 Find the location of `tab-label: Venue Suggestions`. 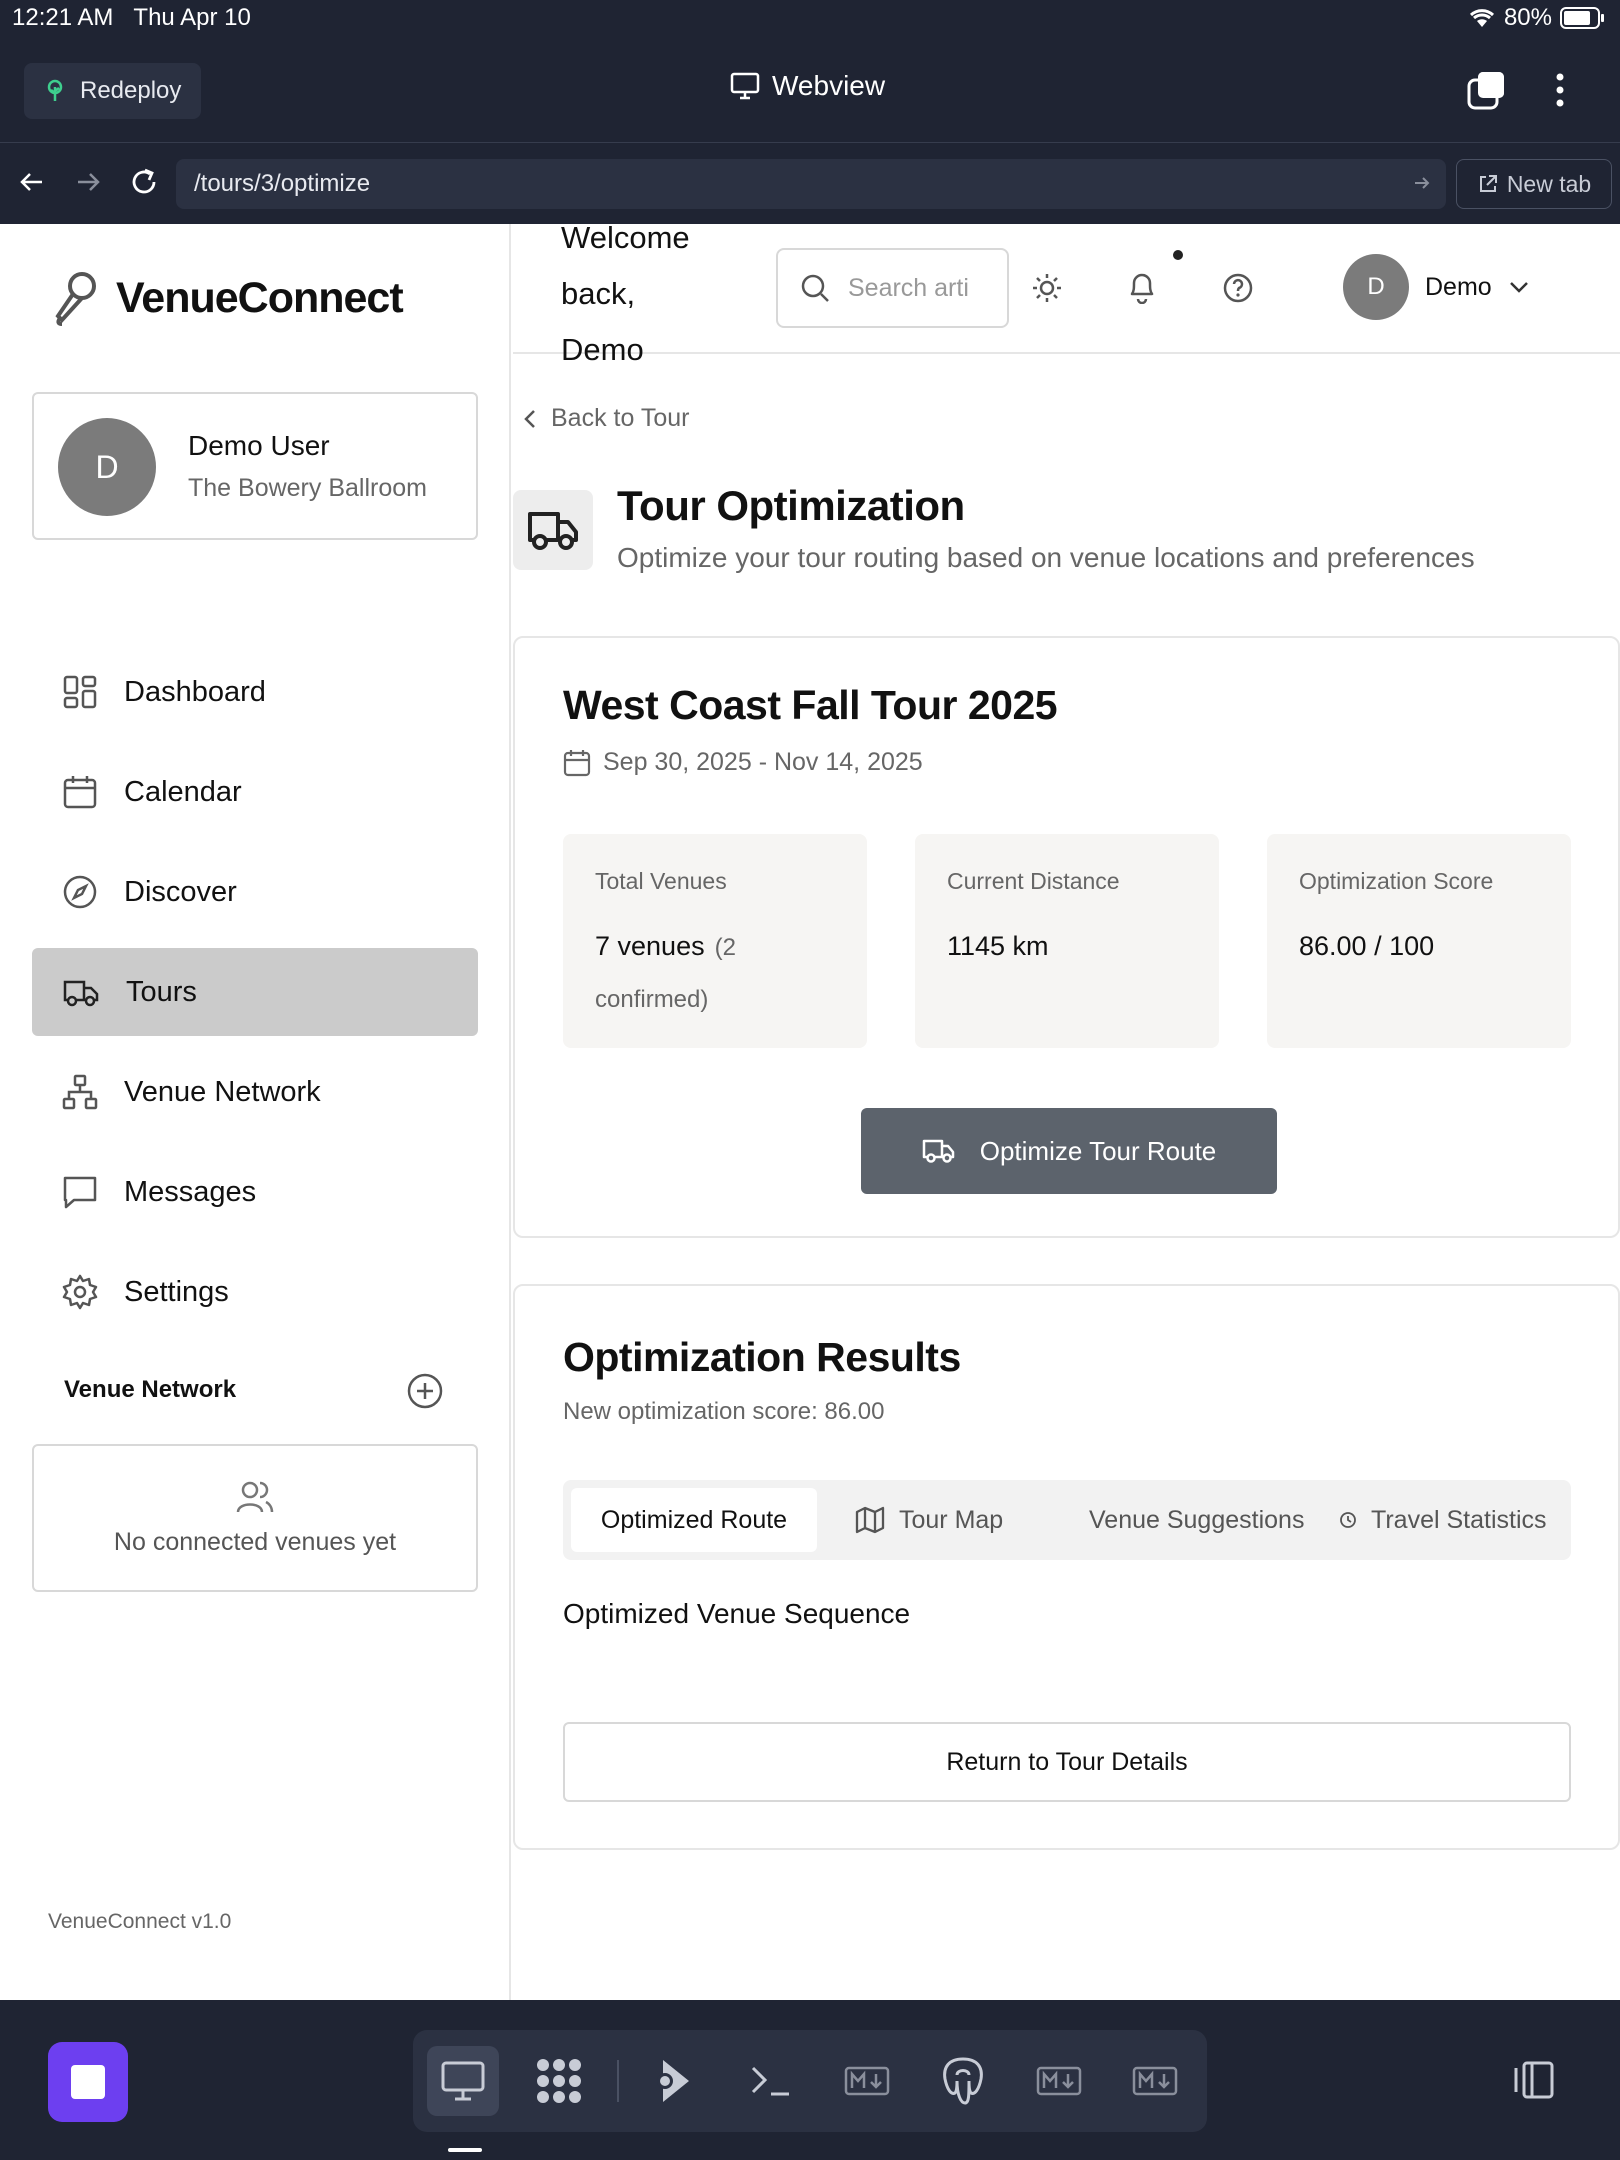

tab-label: Venue Suggestions is located at coordinates (1197, 1519).